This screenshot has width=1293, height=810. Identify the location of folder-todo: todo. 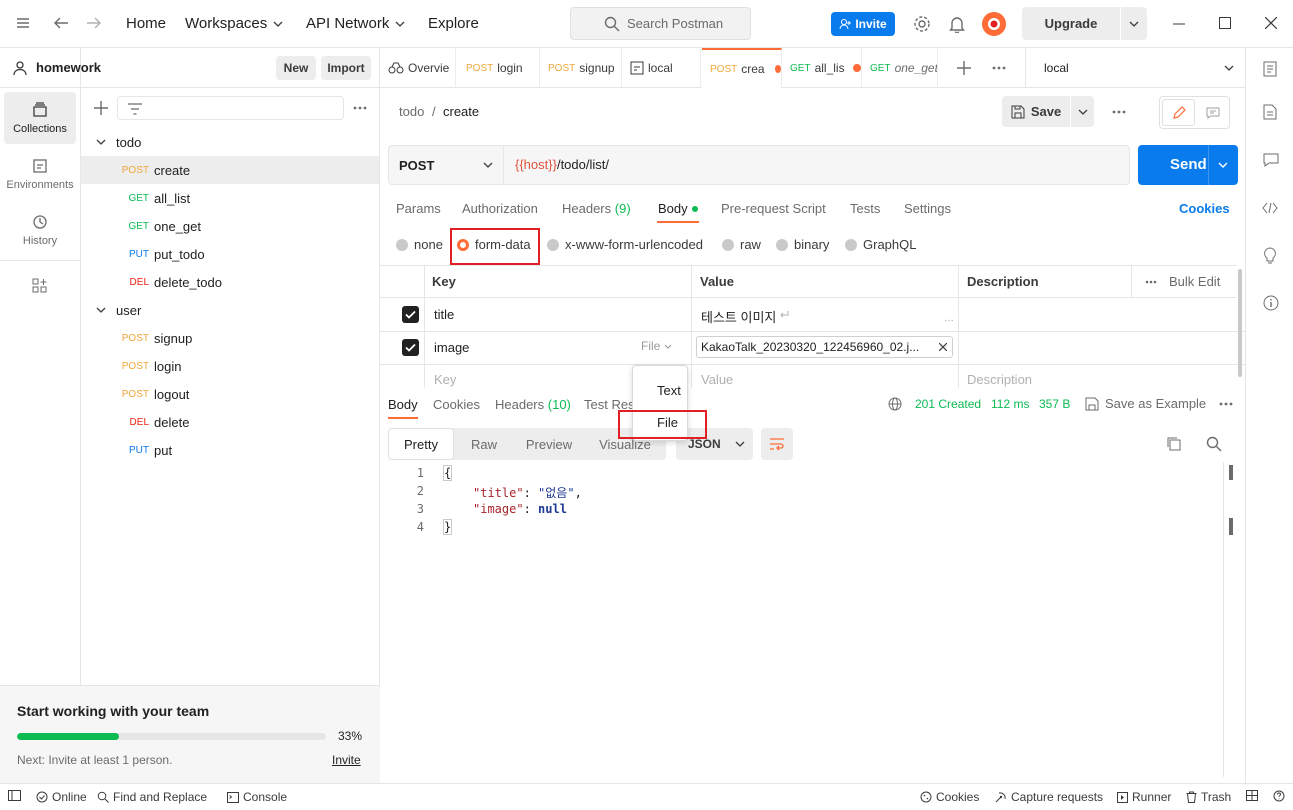
(230, 142).